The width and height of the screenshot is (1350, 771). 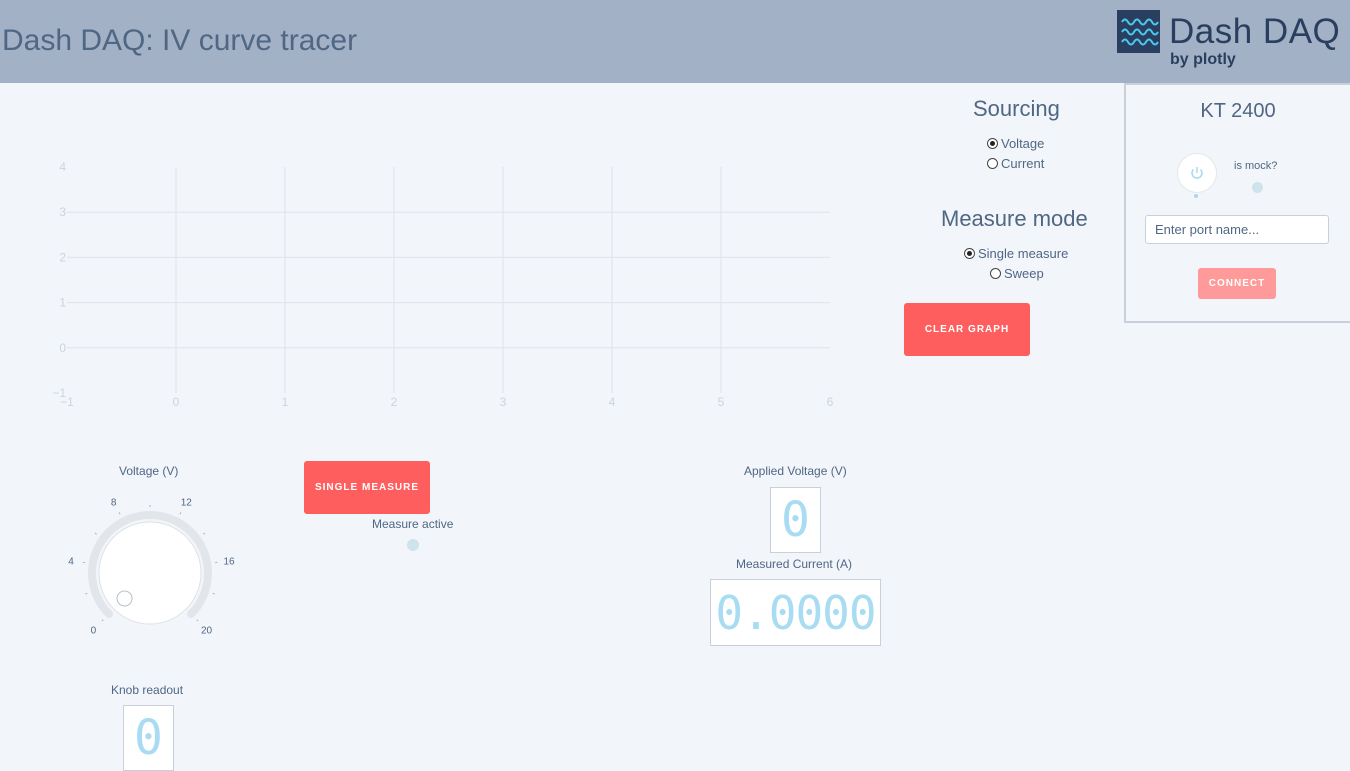 I want to click on measured-current-label: Measured Current (A), so click(x=794, y=564).